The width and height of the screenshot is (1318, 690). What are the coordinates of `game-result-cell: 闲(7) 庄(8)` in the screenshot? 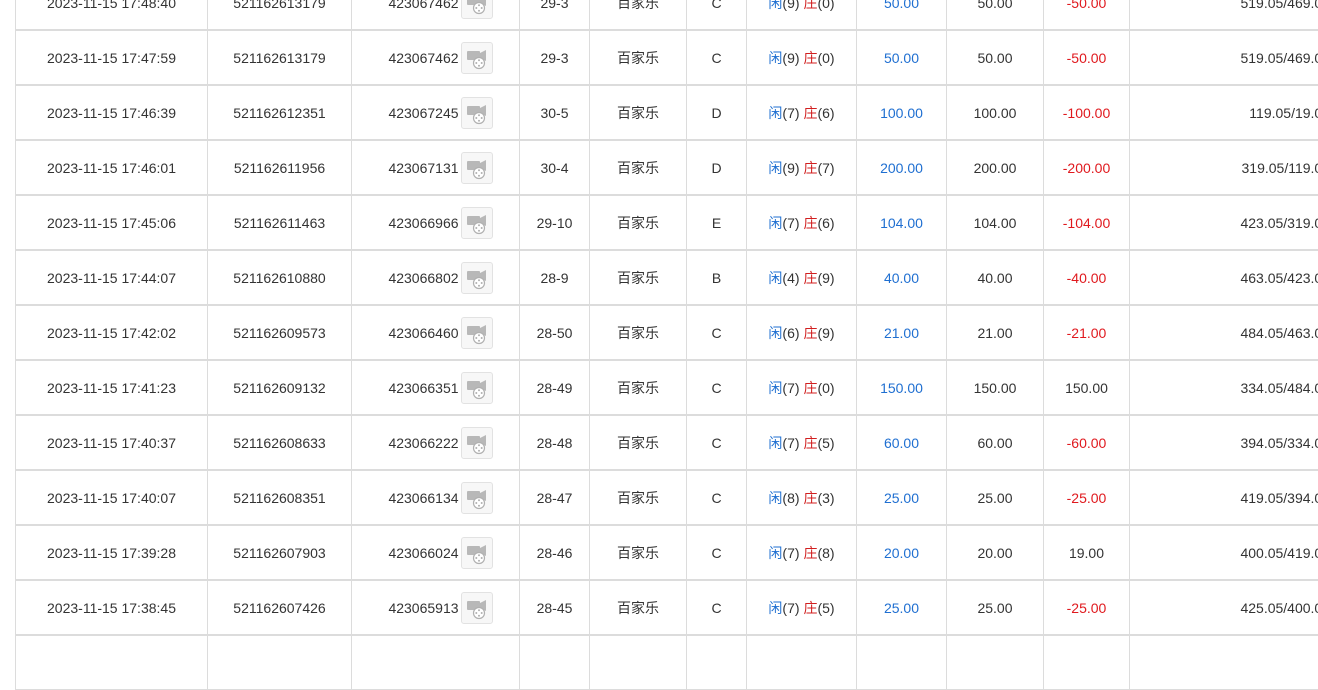 It's located at (802, 552).